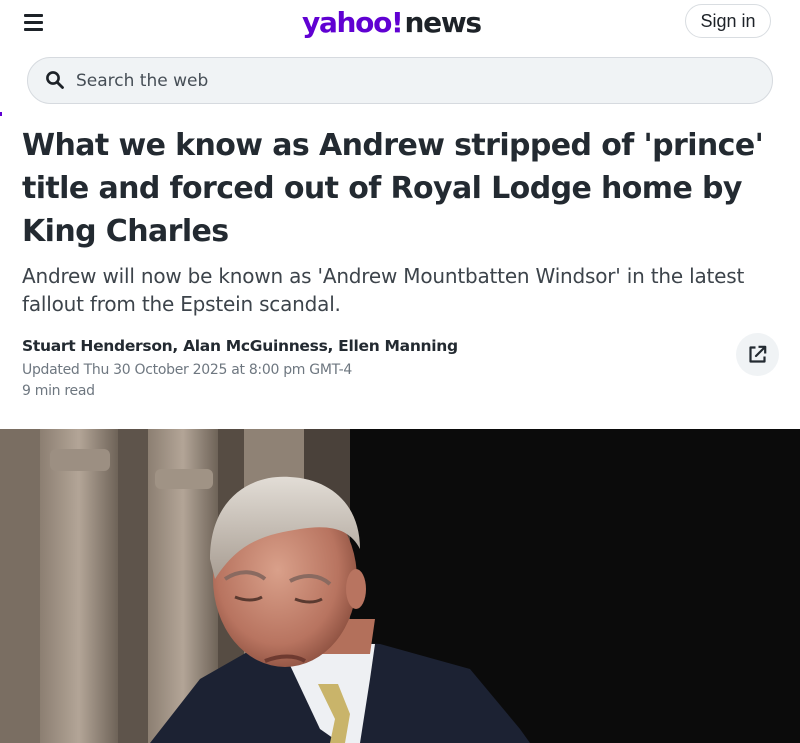  Describe the element at coordinates (1, 114) in the screenshot. I see `accent-mark` at that location.